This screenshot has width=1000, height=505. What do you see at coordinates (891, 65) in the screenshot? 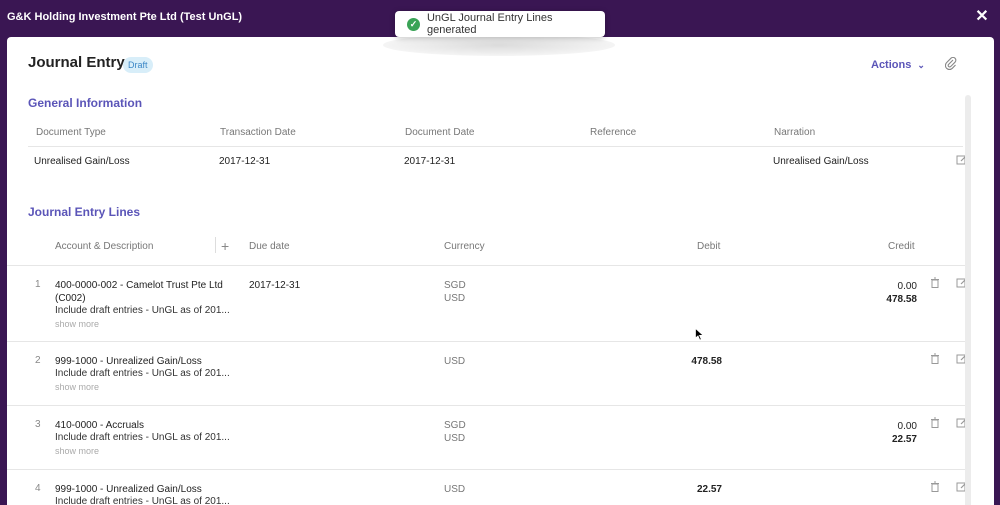
I see `actions-label: Actions` at bounding box center [891, 65].